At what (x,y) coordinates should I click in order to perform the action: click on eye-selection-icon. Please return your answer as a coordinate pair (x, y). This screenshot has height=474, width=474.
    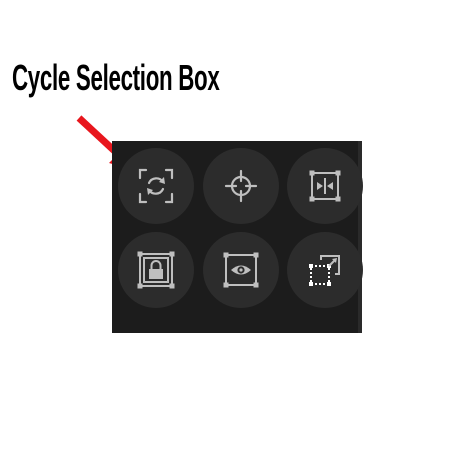
    Looking at the image, I should click on (241, 270).